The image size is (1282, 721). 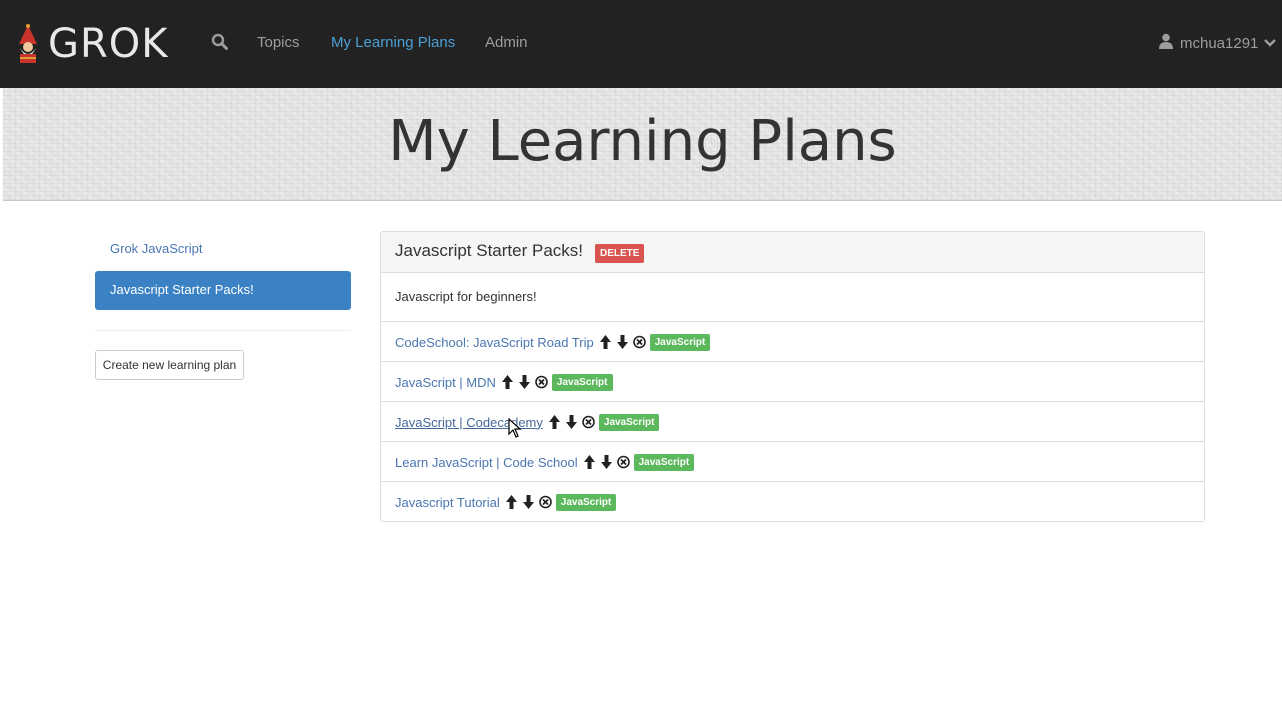 What do you see at coordinates (515, 427) in the screenshot?
I see `mouse-cursor-icon` at bounding box center [515, 427].